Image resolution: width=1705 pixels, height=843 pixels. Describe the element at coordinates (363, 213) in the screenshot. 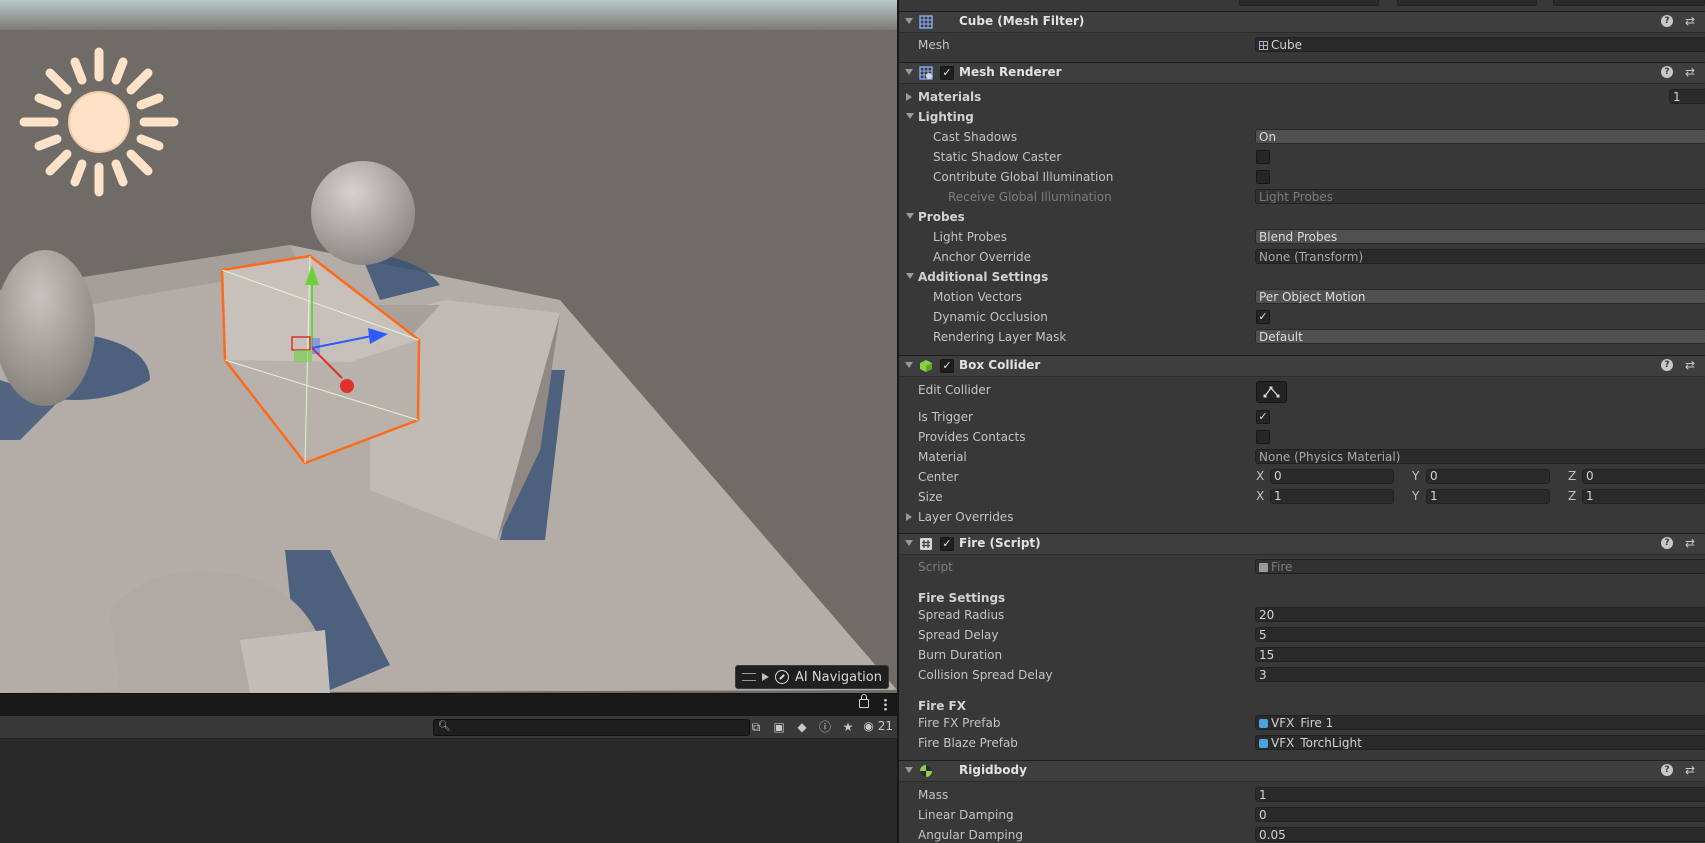

I see `sphere-object` at that location.